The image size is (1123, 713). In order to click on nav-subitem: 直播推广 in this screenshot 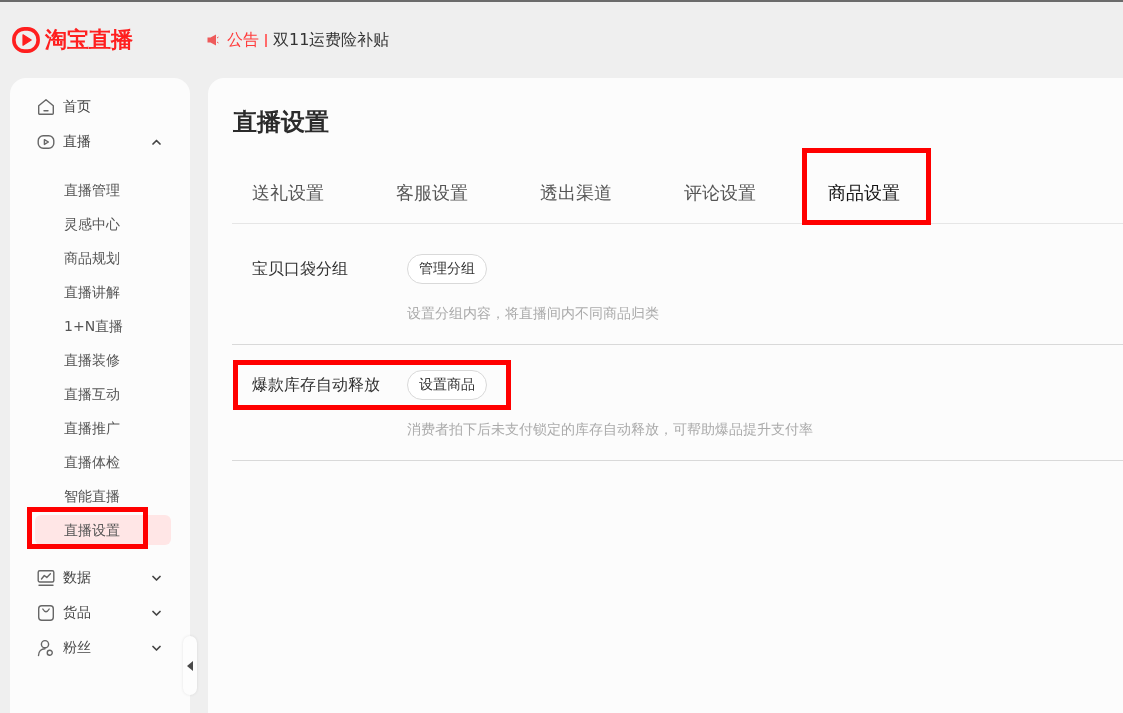, I will do `click(103, 428)`.